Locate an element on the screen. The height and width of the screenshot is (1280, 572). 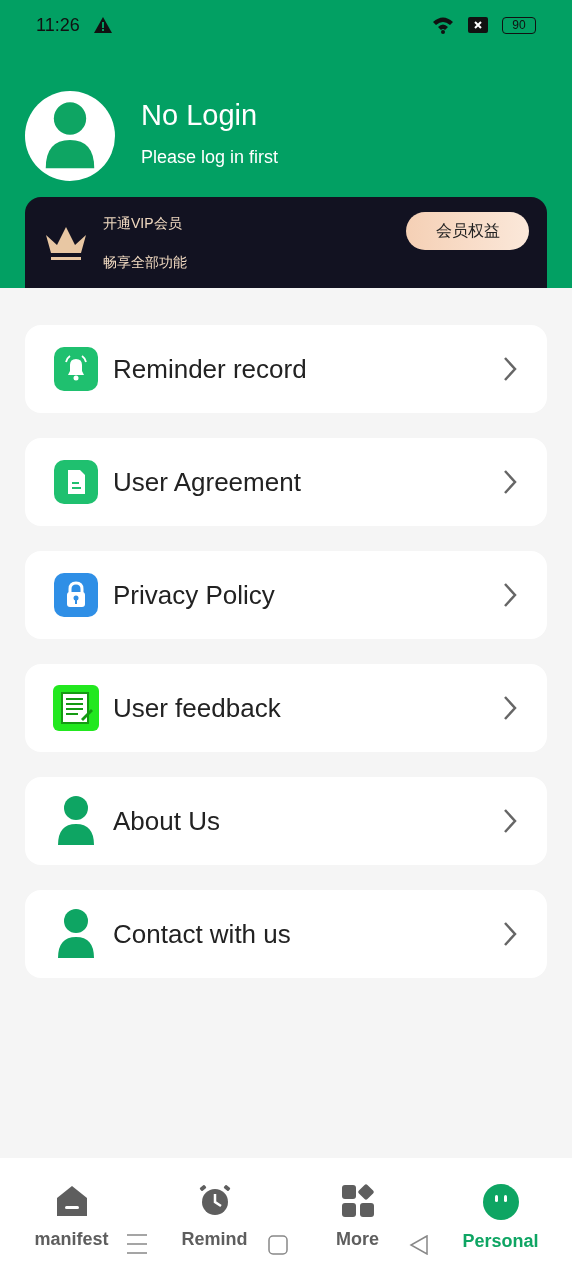
menu-label: User Agreement is located at coordinates (207, 482).